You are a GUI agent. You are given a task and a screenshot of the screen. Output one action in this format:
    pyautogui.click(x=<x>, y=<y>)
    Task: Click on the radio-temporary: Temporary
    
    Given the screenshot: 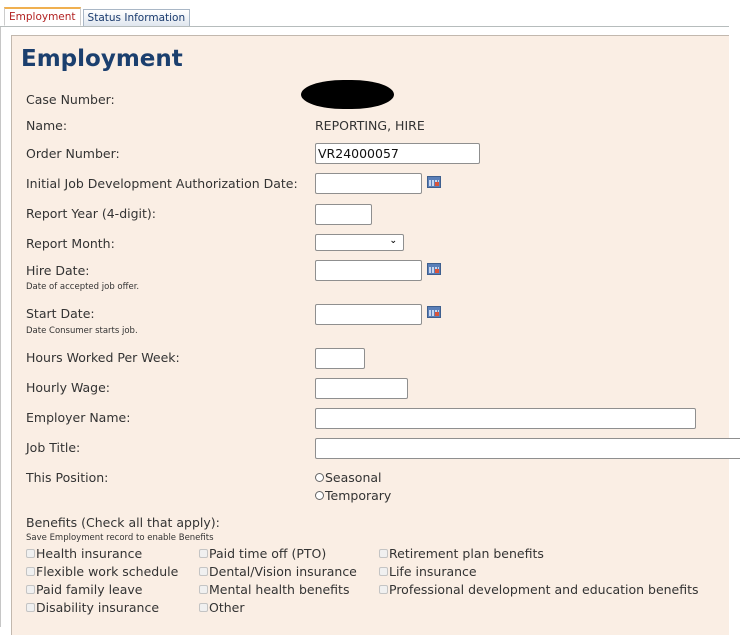 What is the action you would take?
    pyautogui.click(x=353, y=495)
    